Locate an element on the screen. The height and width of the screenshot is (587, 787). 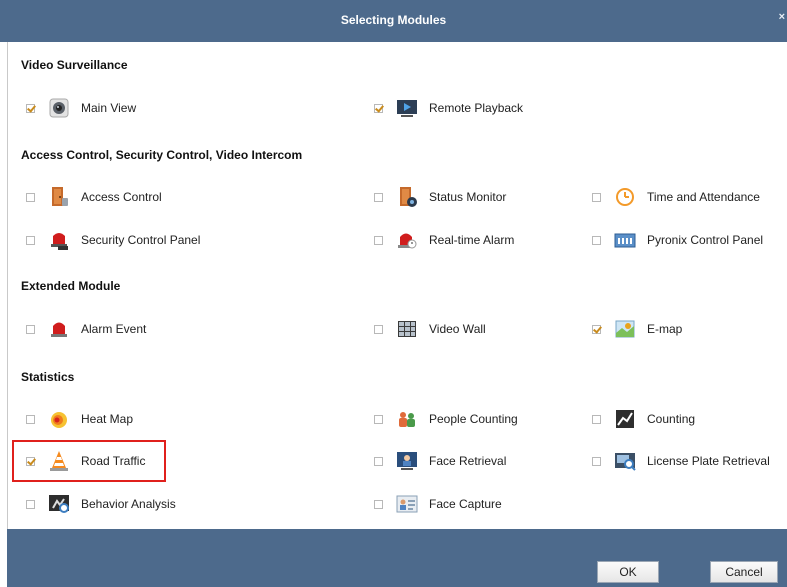
road-traffic-highlight-box is located at coordinates (89, 461).